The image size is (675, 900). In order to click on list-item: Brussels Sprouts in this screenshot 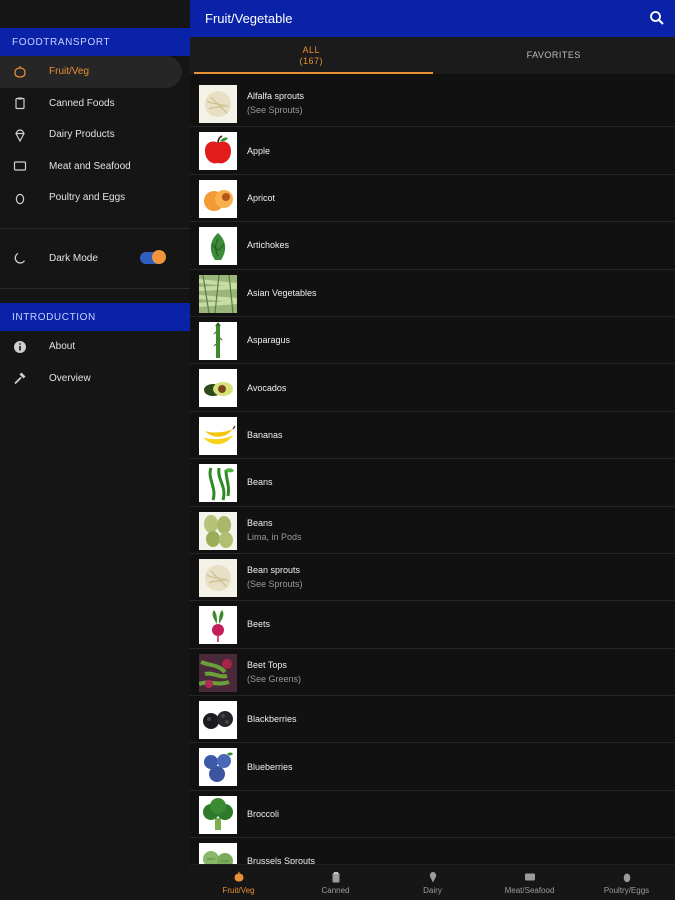, I will do `click(432, 851)`.